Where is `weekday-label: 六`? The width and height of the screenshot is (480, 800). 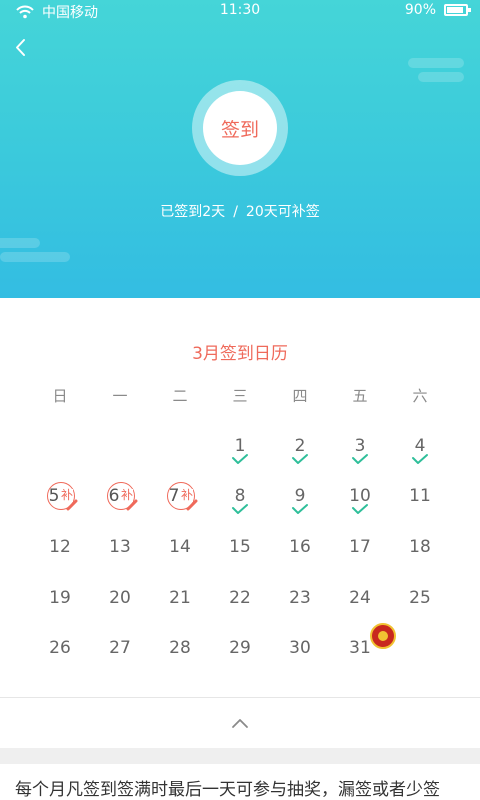 weekday-label: 六 is located at coordinates (420, 396).